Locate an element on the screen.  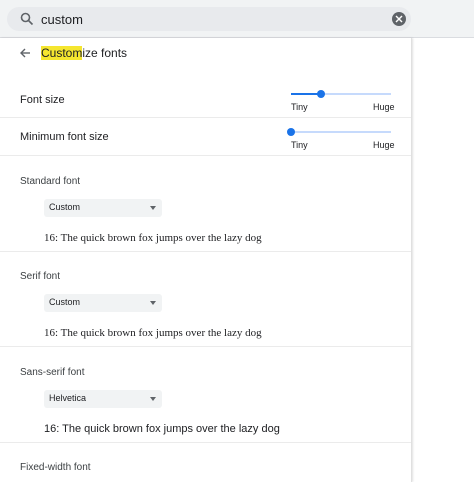
font-size-label: Font size is located at coordinates (42, 100).